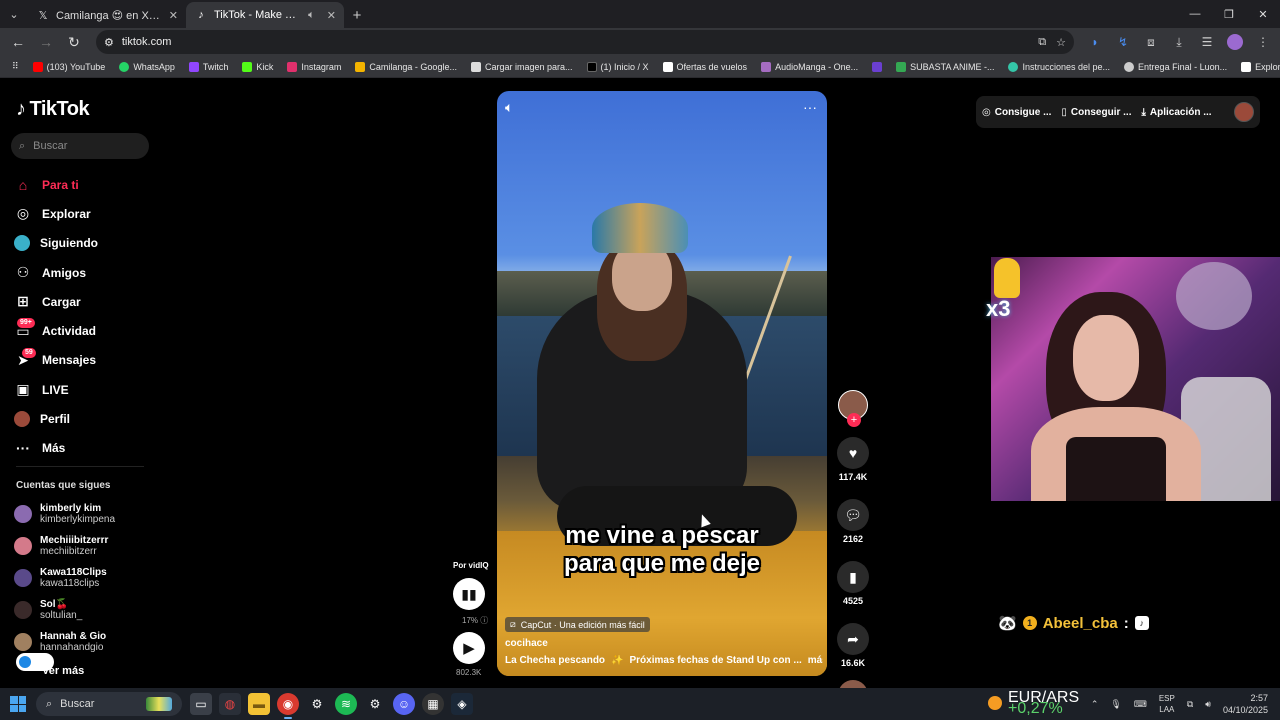 The width and height of the screenshot is (1280, 720). Describe the element at coordinates (1095, 704) in the screenshot. I see `chevron-up-icon: ⌃` at that location.